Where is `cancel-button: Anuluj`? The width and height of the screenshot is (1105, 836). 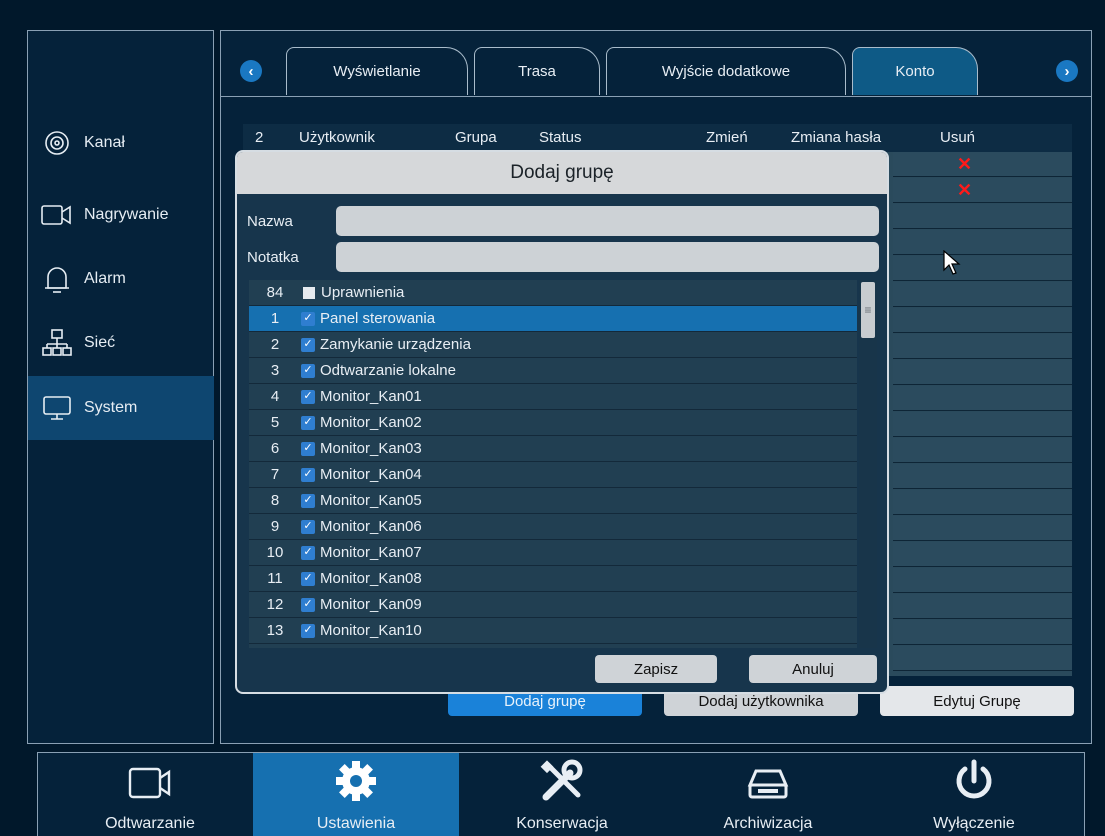
cancel-button: Anuluj is located at coordinates (813, 669).